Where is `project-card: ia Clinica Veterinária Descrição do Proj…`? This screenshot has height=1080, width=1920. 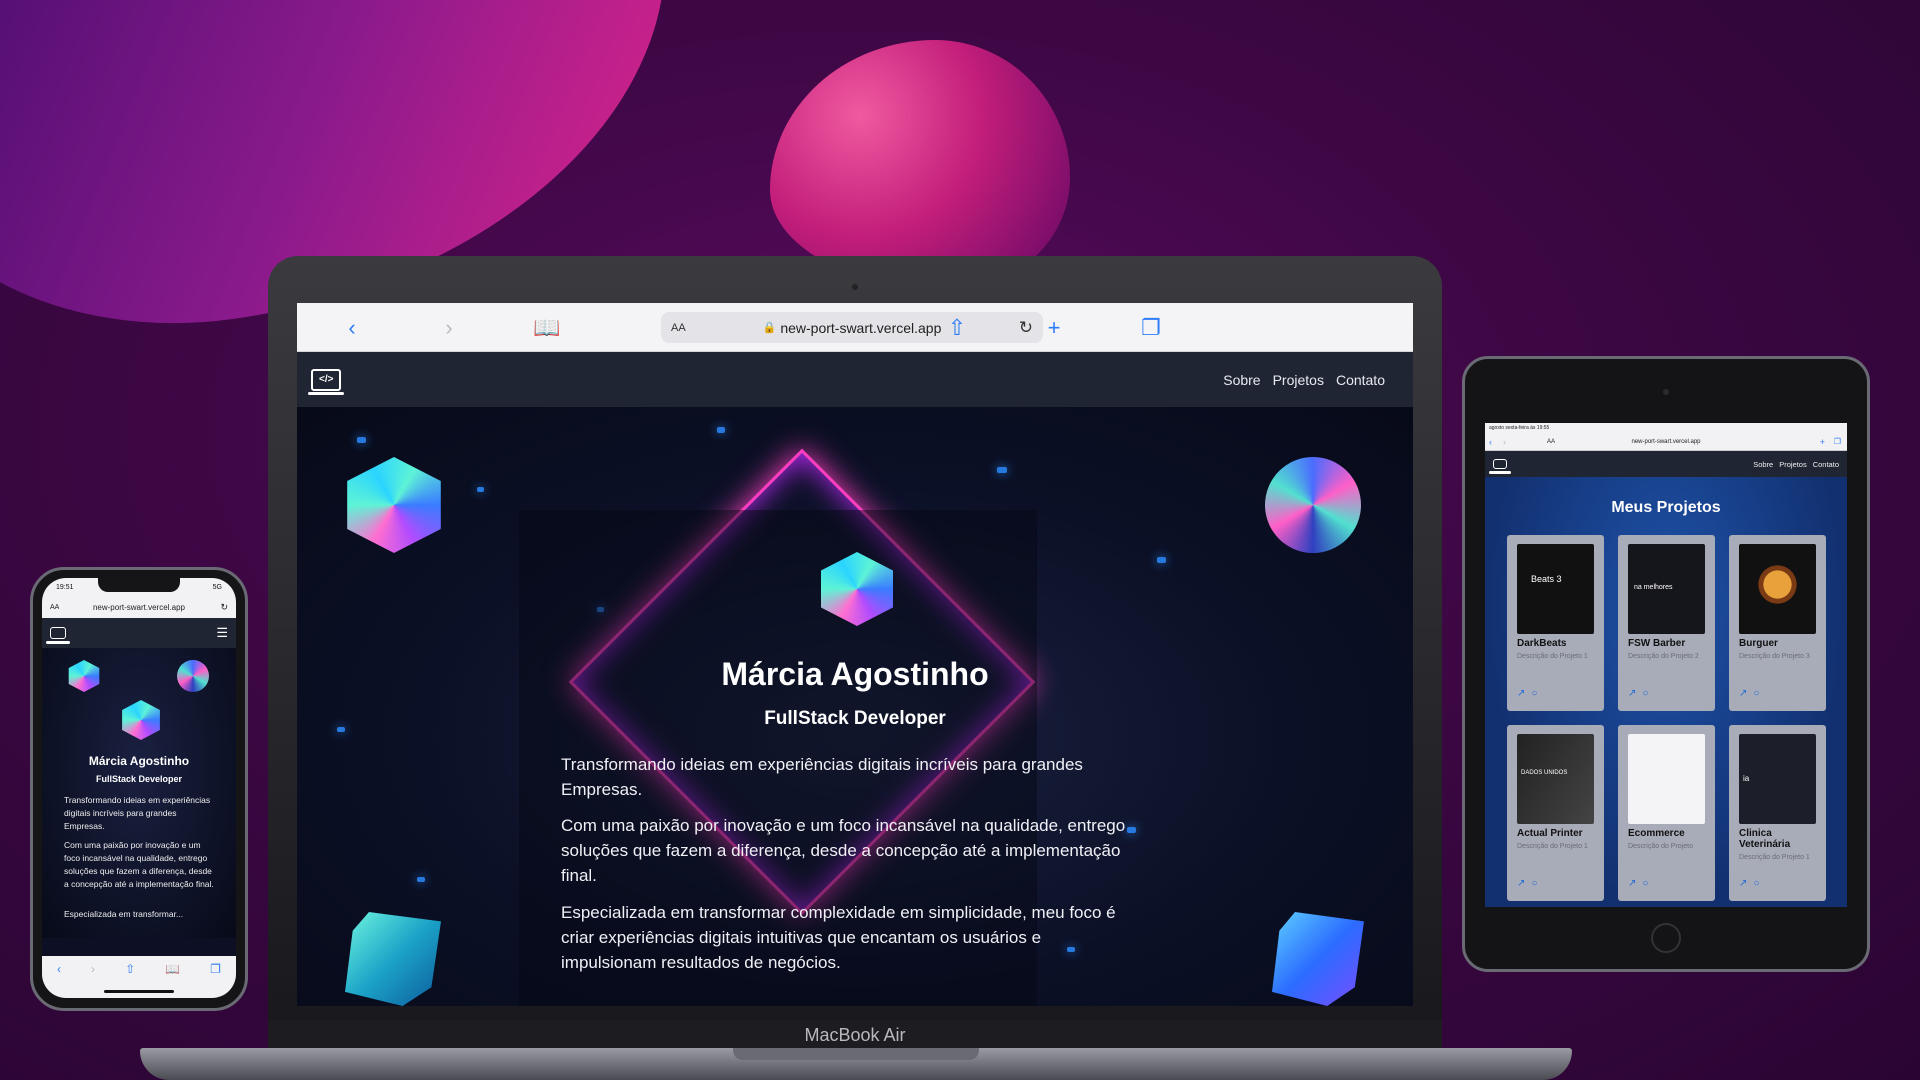
project-card: ia Clinica Veterinária Descrição do Proj… is located at coordinates (1777, 813).